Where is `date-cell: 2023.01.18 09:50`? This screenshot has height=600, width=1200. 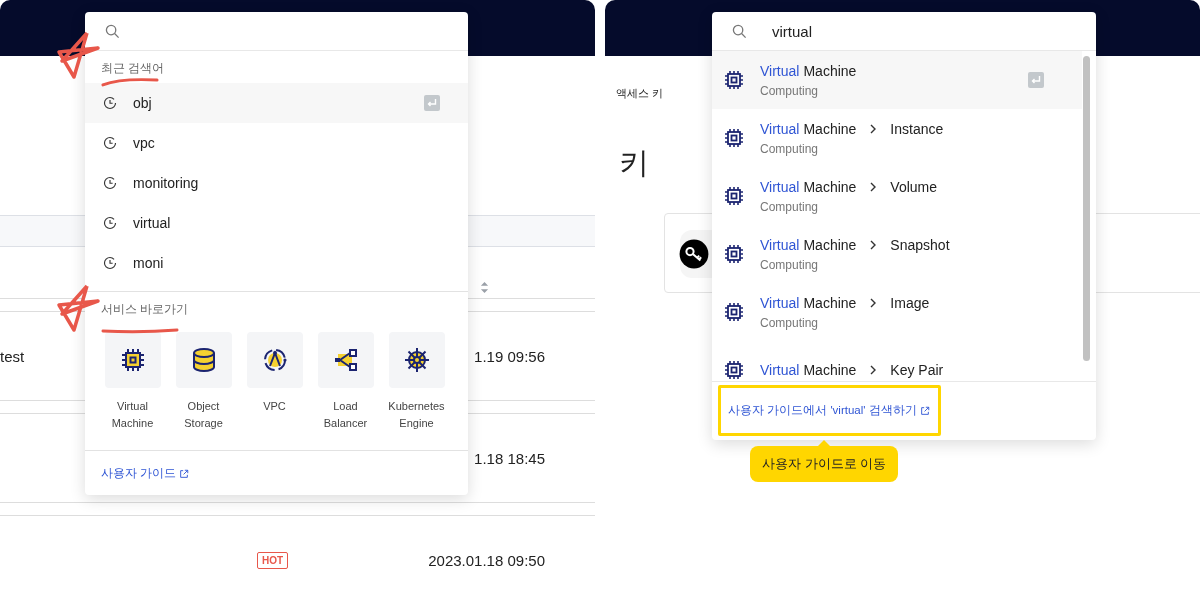
date-cell: 2023.01.18 09:50 is located at coordinates (486, 560).